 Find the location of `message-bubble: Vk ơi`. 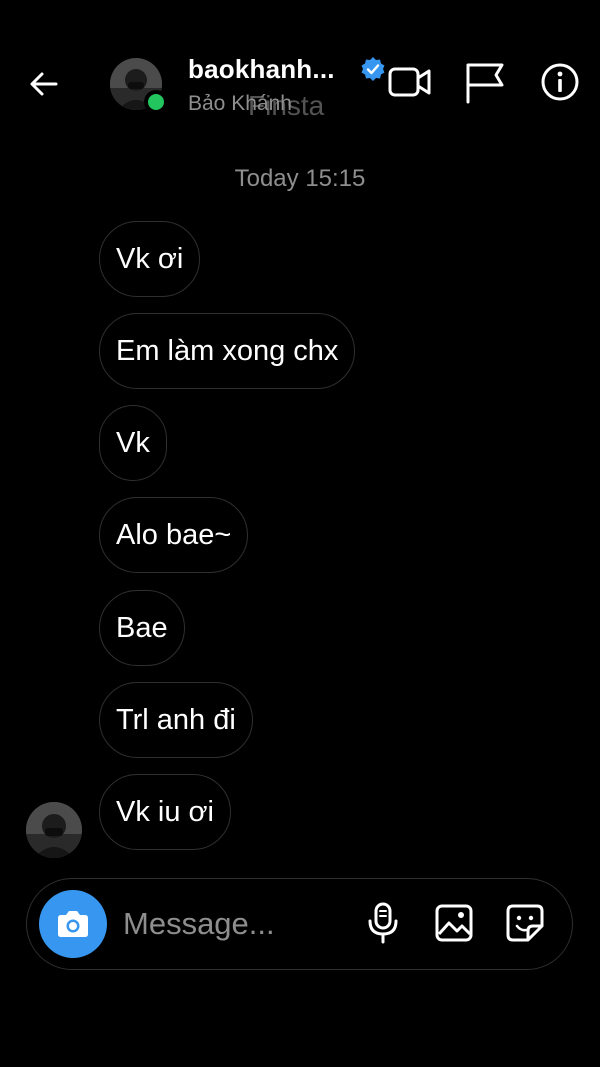

message-bubble: Vk ơi is located at coordinates (150, 259).